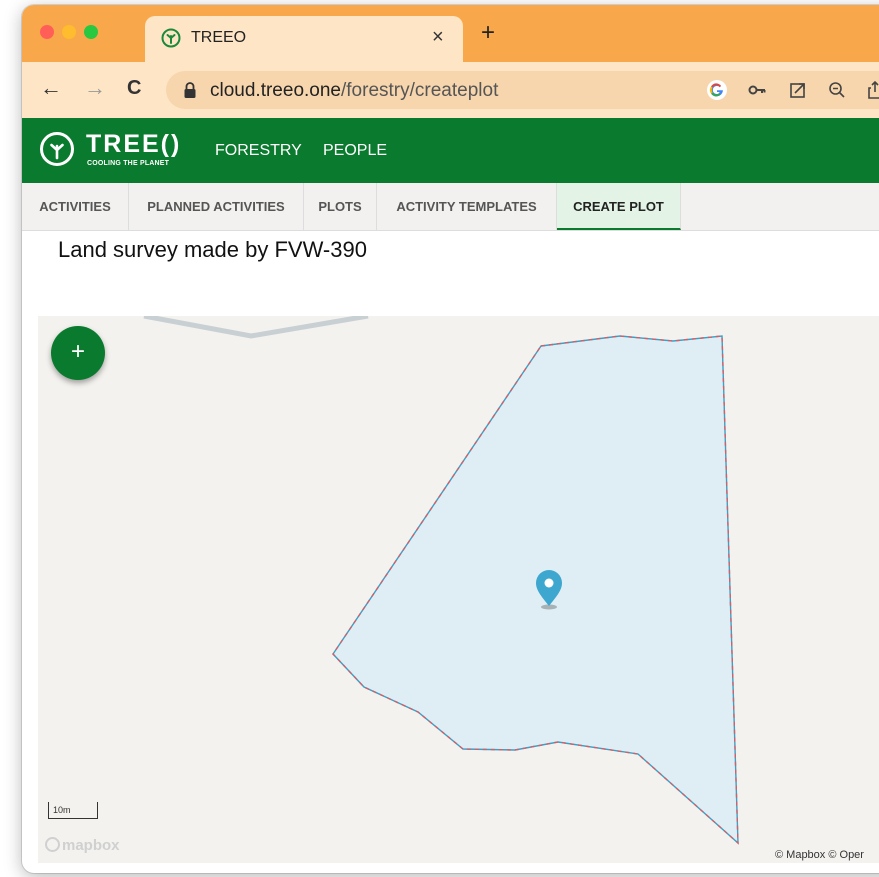 This screenshot has height=877, width=879. I want to click on nav-people: PEOPLE, so click(355, 151).